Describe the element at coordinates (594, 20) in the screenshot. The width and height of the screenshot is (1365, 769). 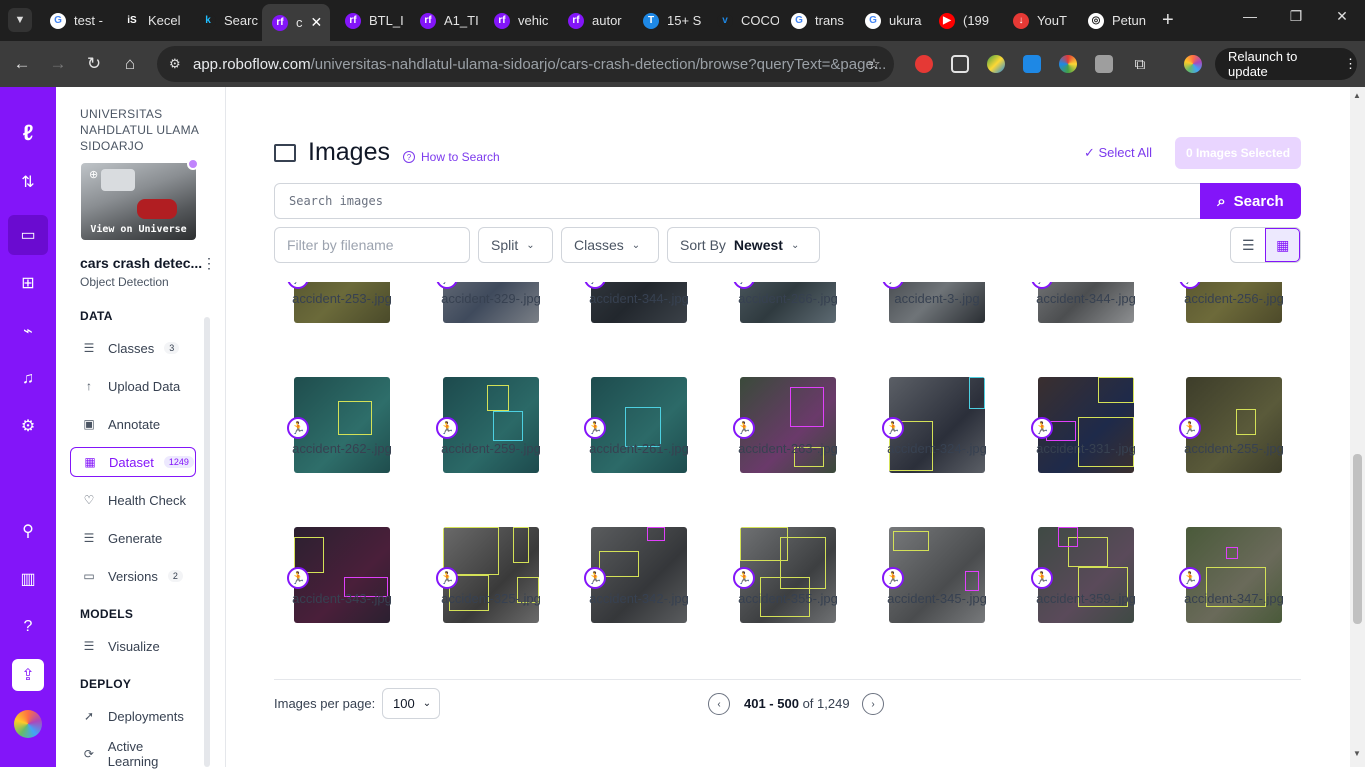
I see `browser-tab: rf autor` at that location.